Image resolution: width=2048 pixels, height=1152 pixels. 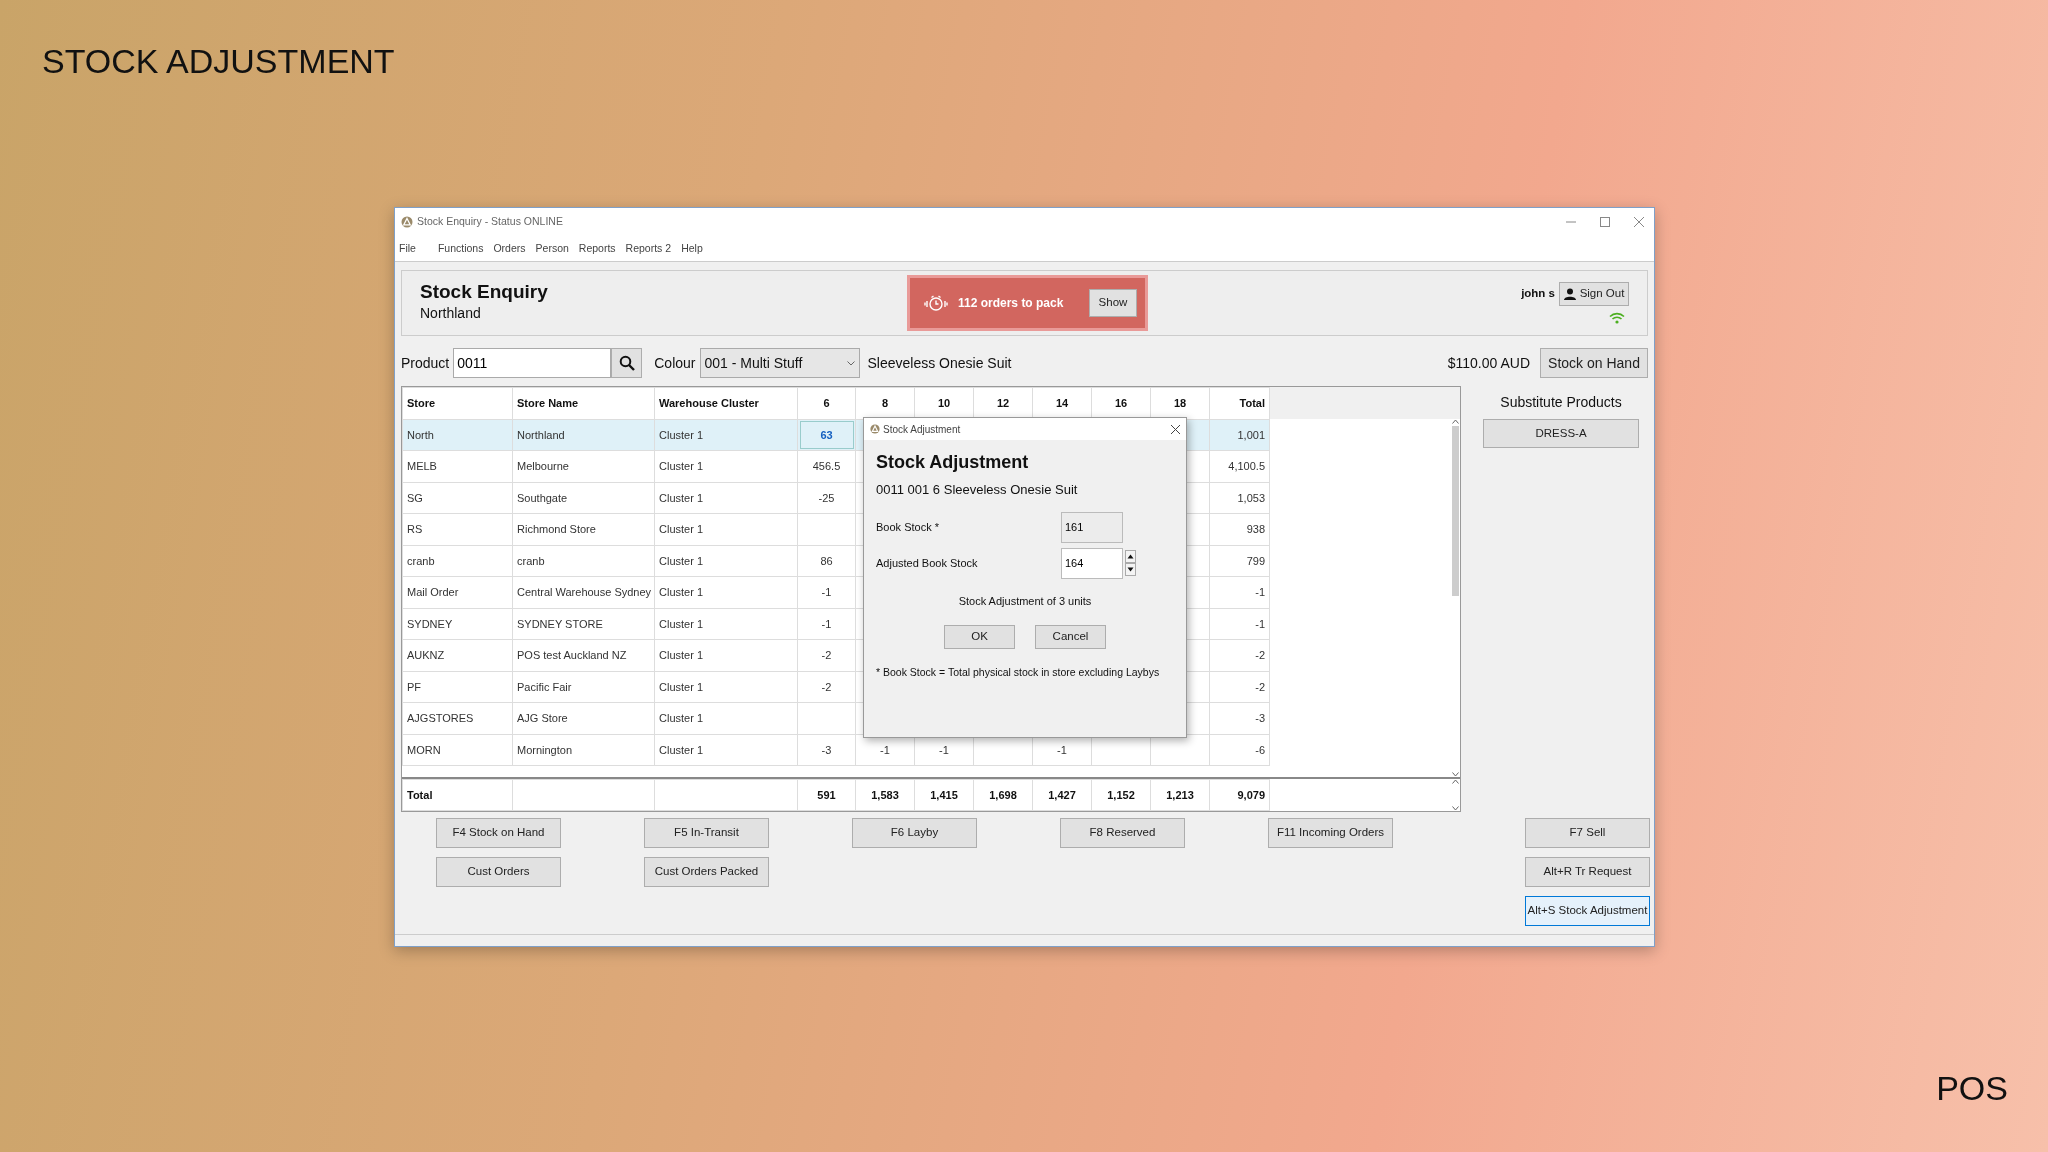 What do you see at coordinates (532, 363) in the screenshot?
I see `product-field: 0011` at bounding box center [532, 363].